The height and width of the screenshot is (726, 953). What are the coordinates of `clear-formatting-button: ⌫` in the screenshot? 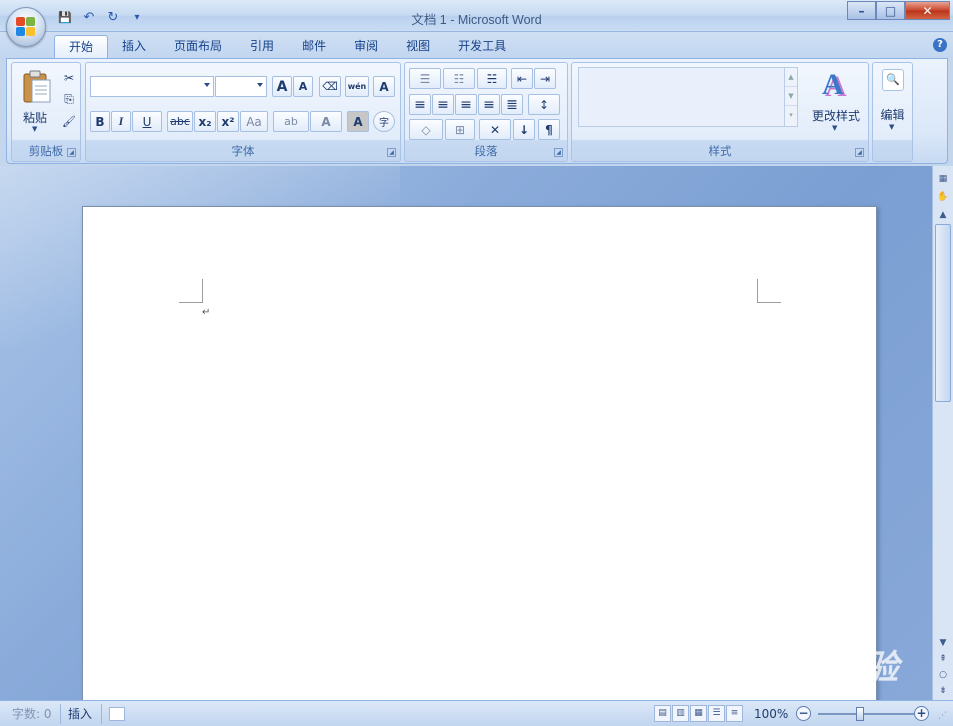 It's located at (330, 86).